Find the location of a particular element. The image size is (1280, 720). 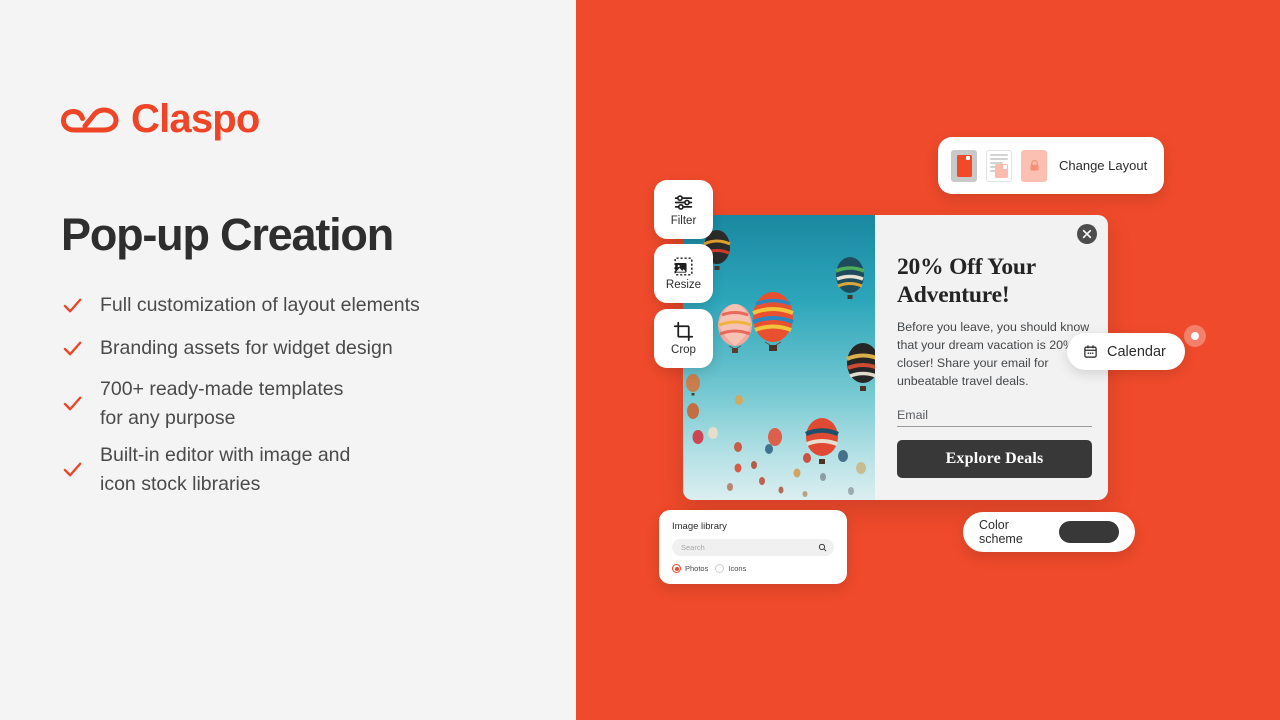

calendar-icon is located at coordinates (1090, 351).